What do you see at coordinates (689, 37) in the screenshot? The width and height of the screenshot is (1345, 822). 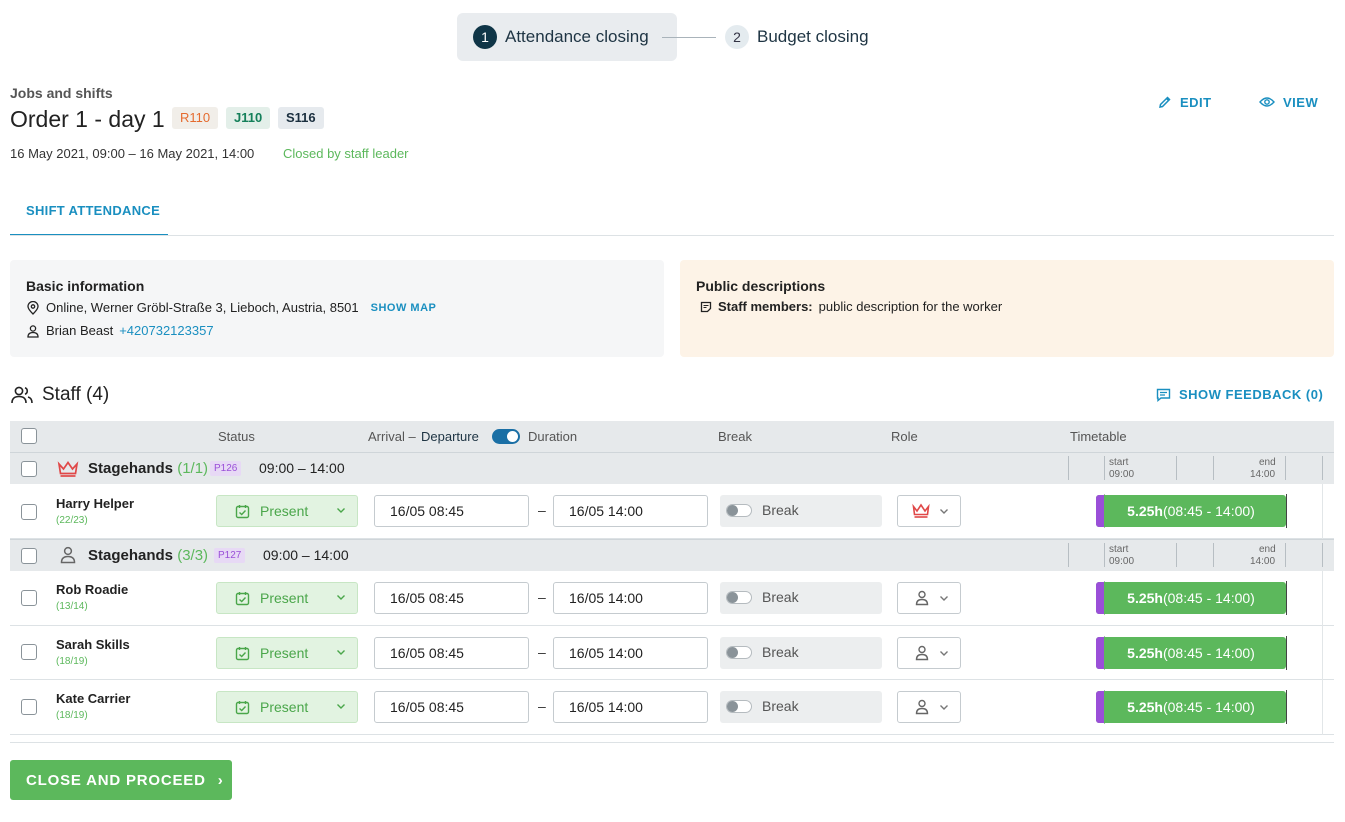 I see `stepper-connector` at bounding box center [689, 37].